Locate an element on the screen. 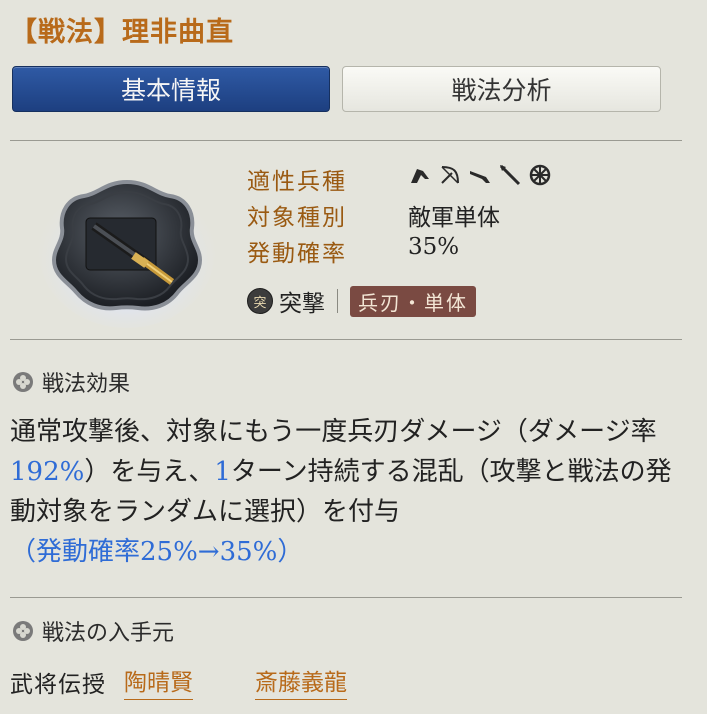  effect-text-2: ）を与え、 is located at coordinates (149, 472).